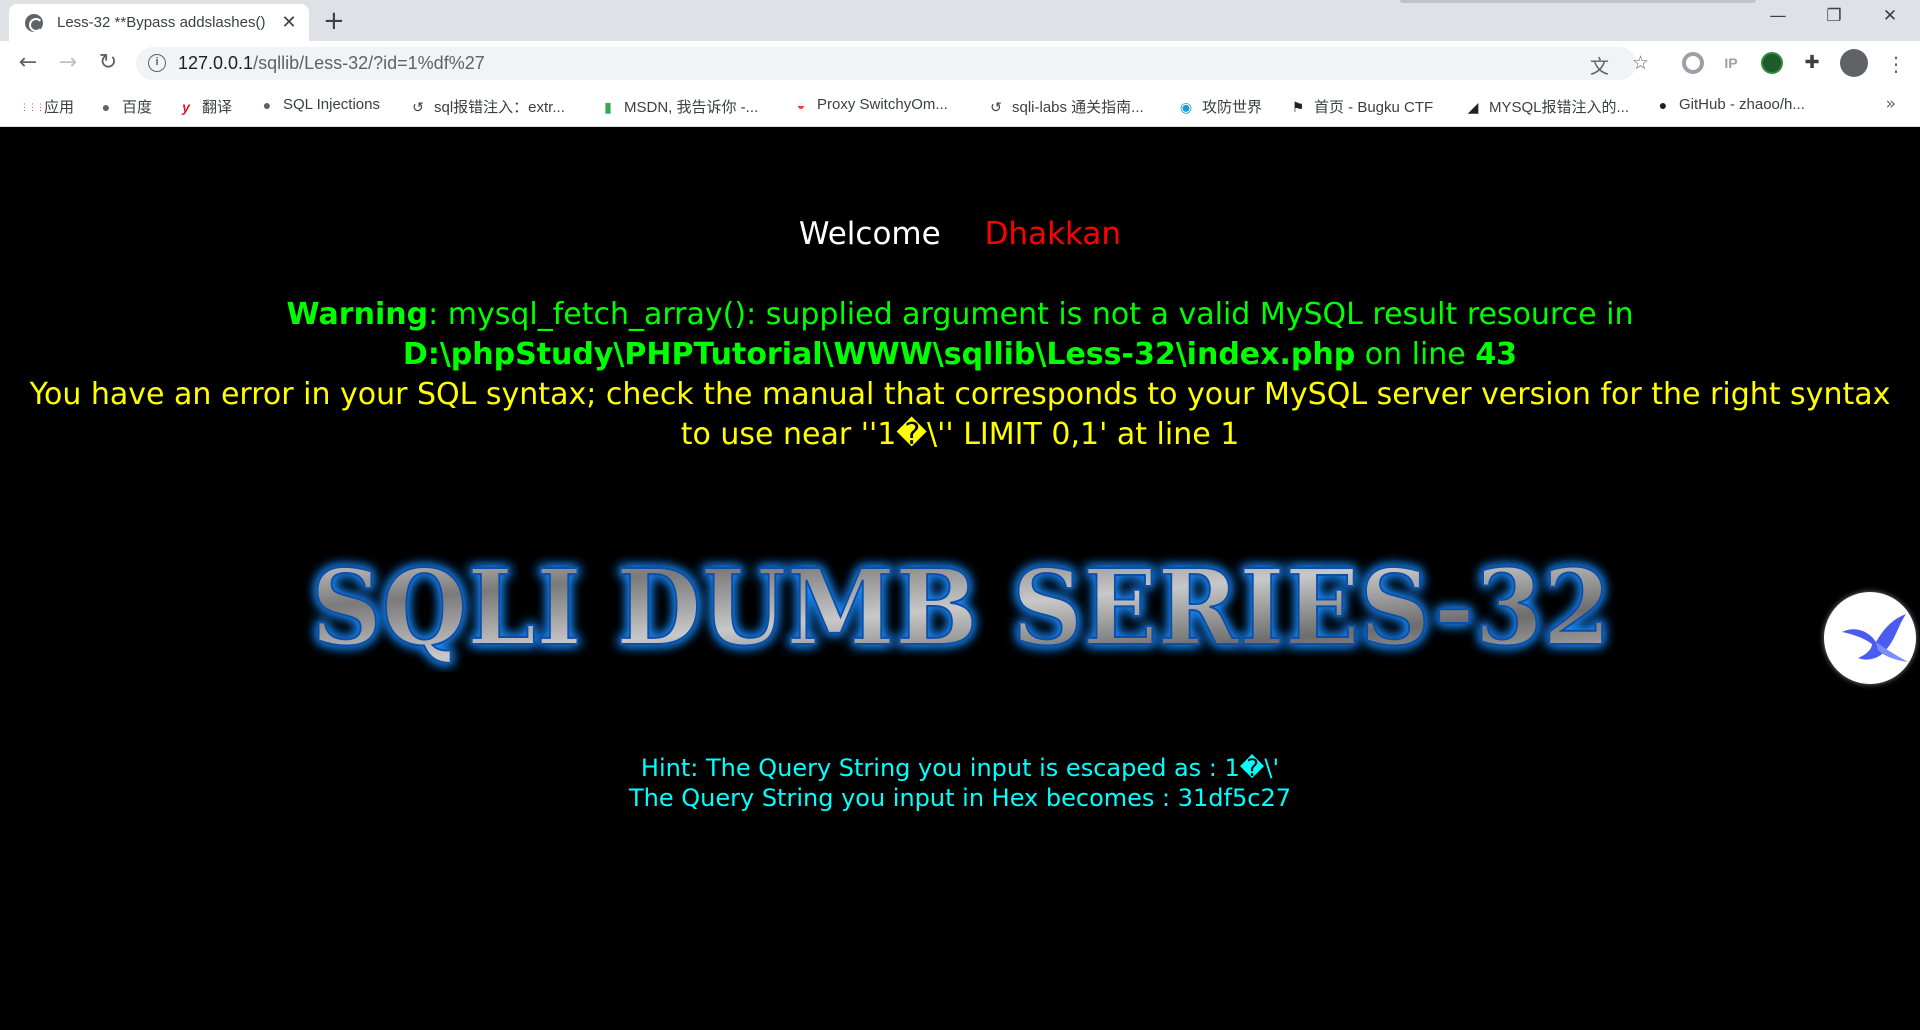 This screenshot has height=1030, width=1920. I want to click on banner-text: SQLI DUMB SERIES-32, so click(961, 607).